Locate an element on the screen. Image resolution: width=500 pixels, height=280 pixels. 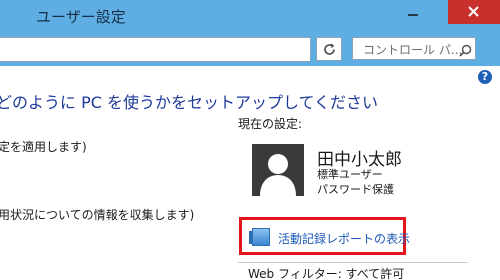
report-book-icon is located at coordinates (259, 237).